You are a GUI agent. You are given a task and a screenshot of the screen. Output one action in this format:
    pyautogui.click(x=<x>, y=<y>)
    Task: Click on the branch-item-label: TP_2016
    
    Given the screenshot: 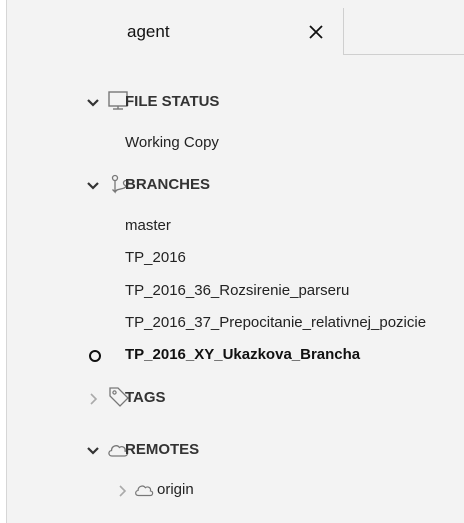 What is the action you would take?
    pyautogui.click(x=155, y=257)
    